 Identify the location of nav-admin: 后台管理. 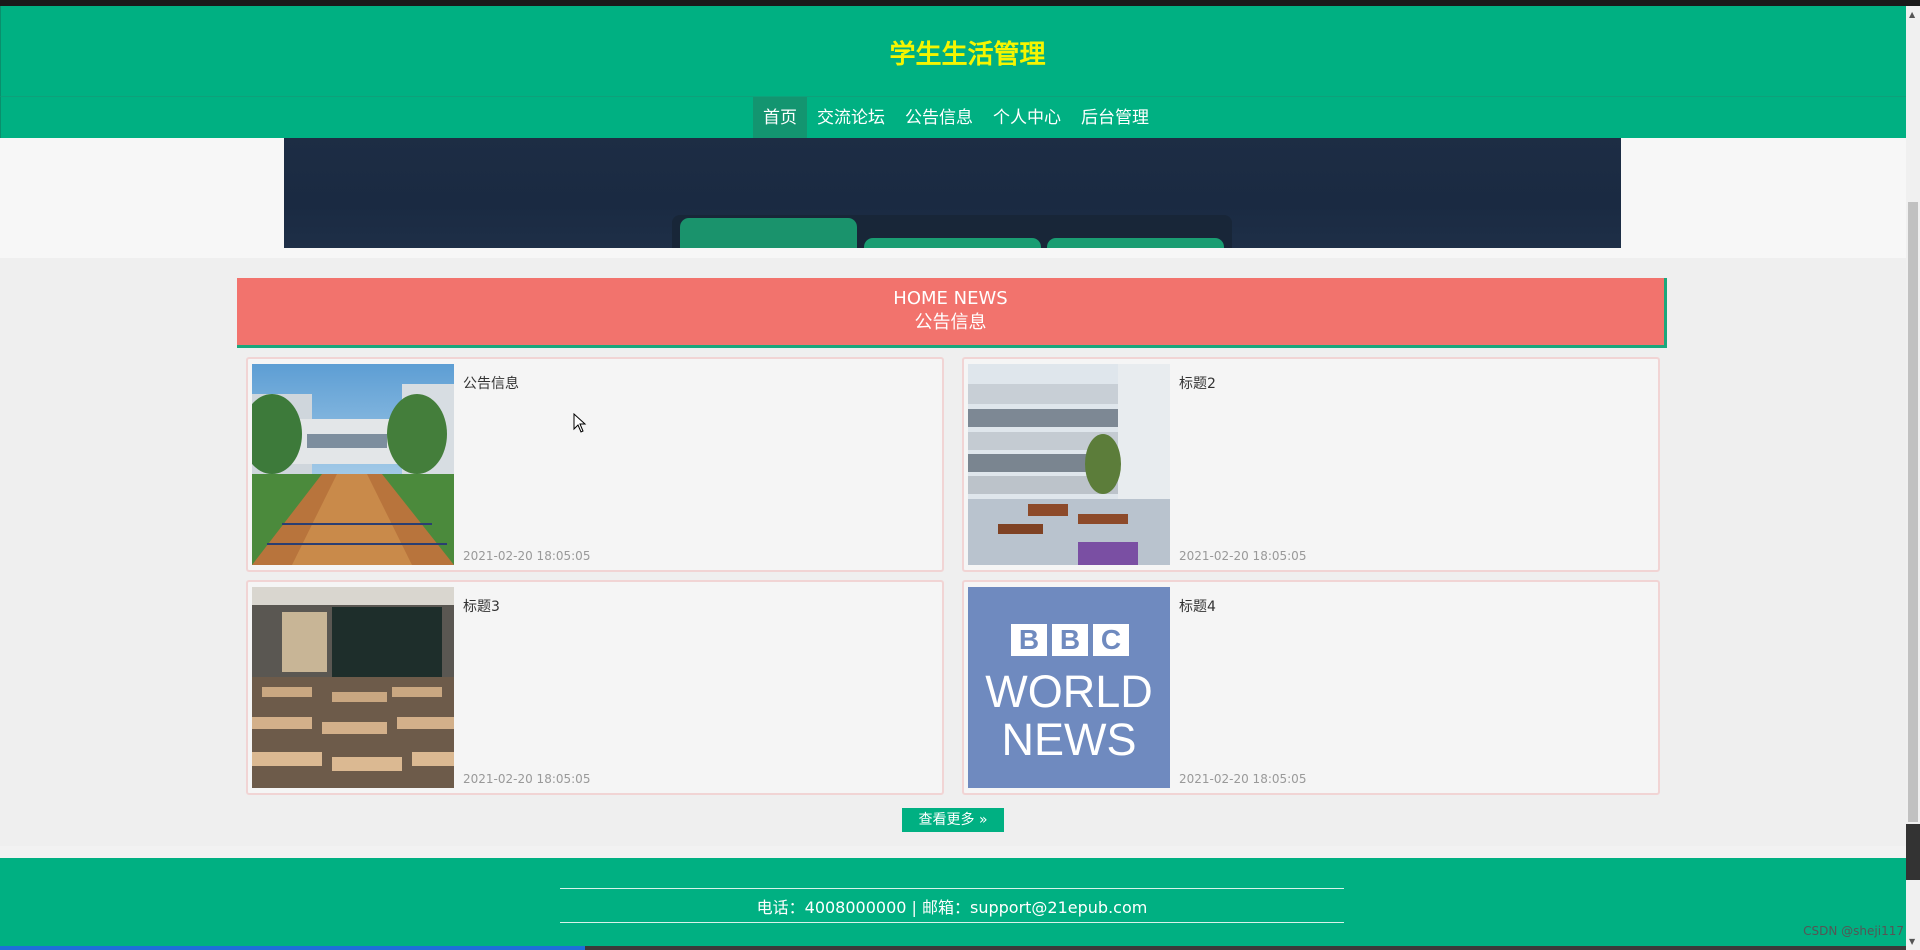
(1115, 118).